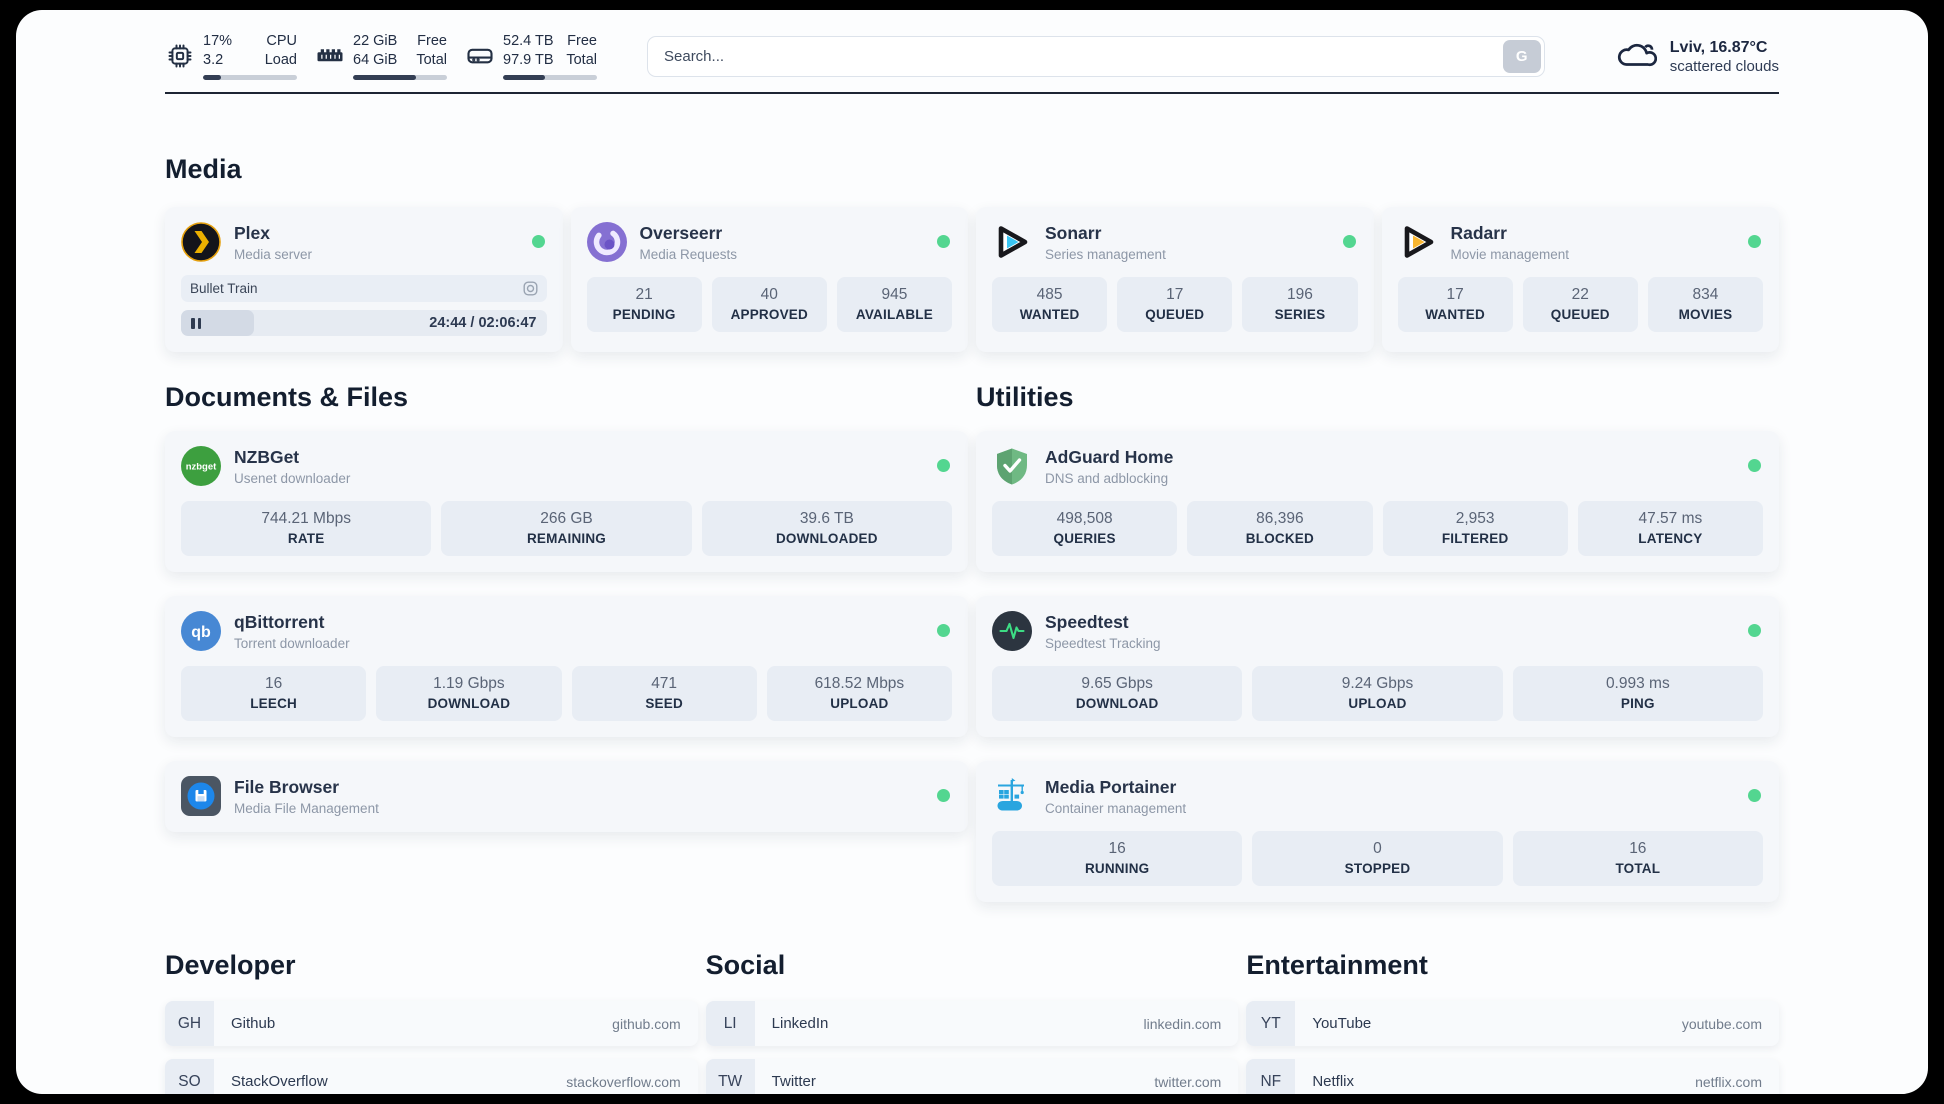 This screenshot has height=1104, width=1944. What do you see at coordinates (1580, 294) in the screenshot?
I see `stat-value: 22` at bounding box center [1580, 294].